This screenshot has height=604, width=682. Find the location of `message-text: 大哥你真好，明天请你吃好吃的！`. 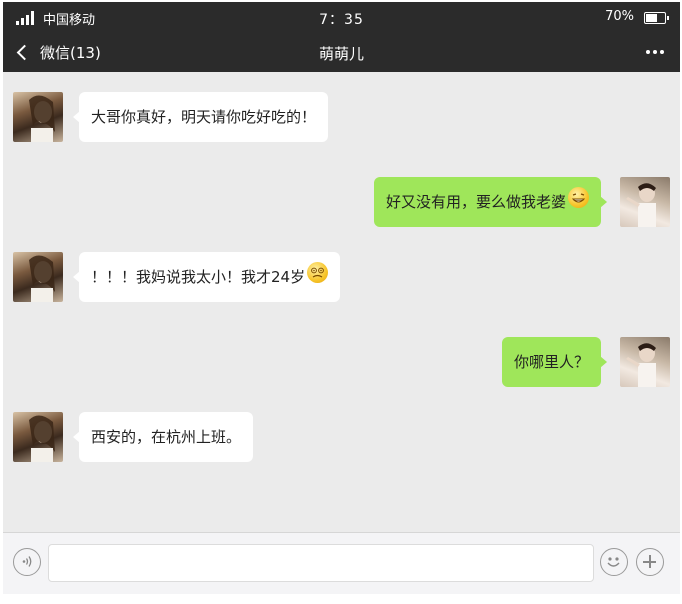

message-text: 大哥你真好，明天请你吃好吃的！ is located at coordinates (204, 117).